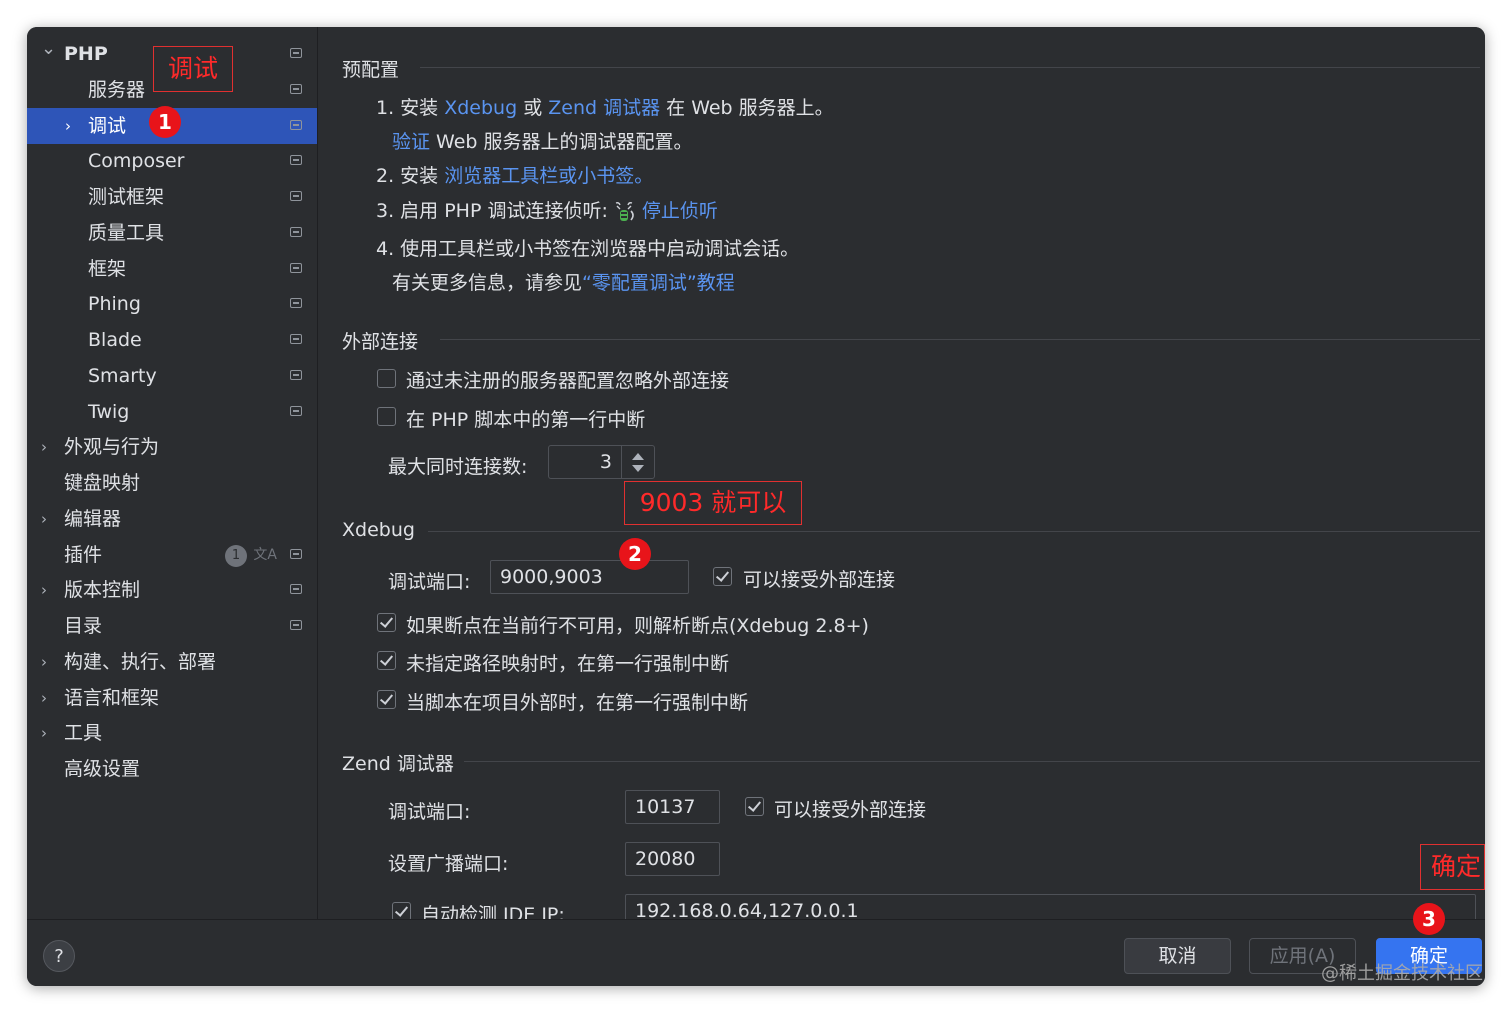  What do you see at coordinates (172, 698) in the screenshot?
I see `sidebar-item: › 语言和框架` at bounding box center [172, 698].